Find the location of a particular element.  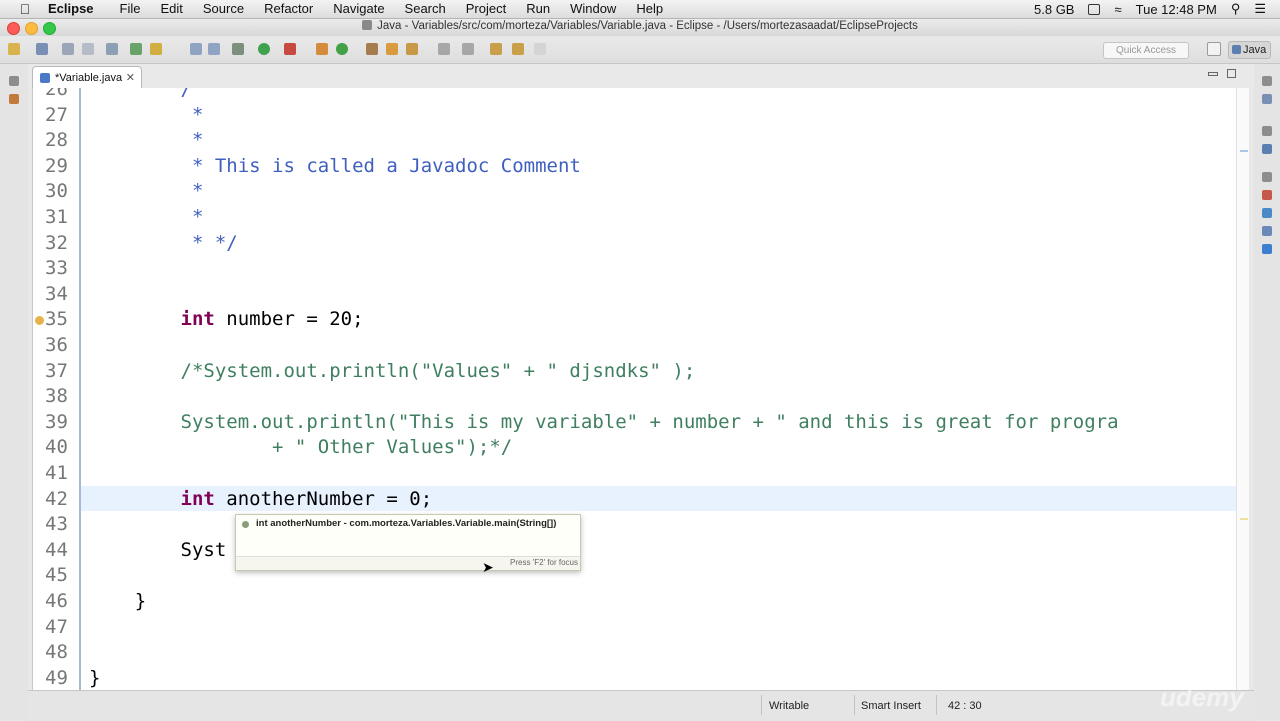

forward-icon is located at coordinates (518, 49).